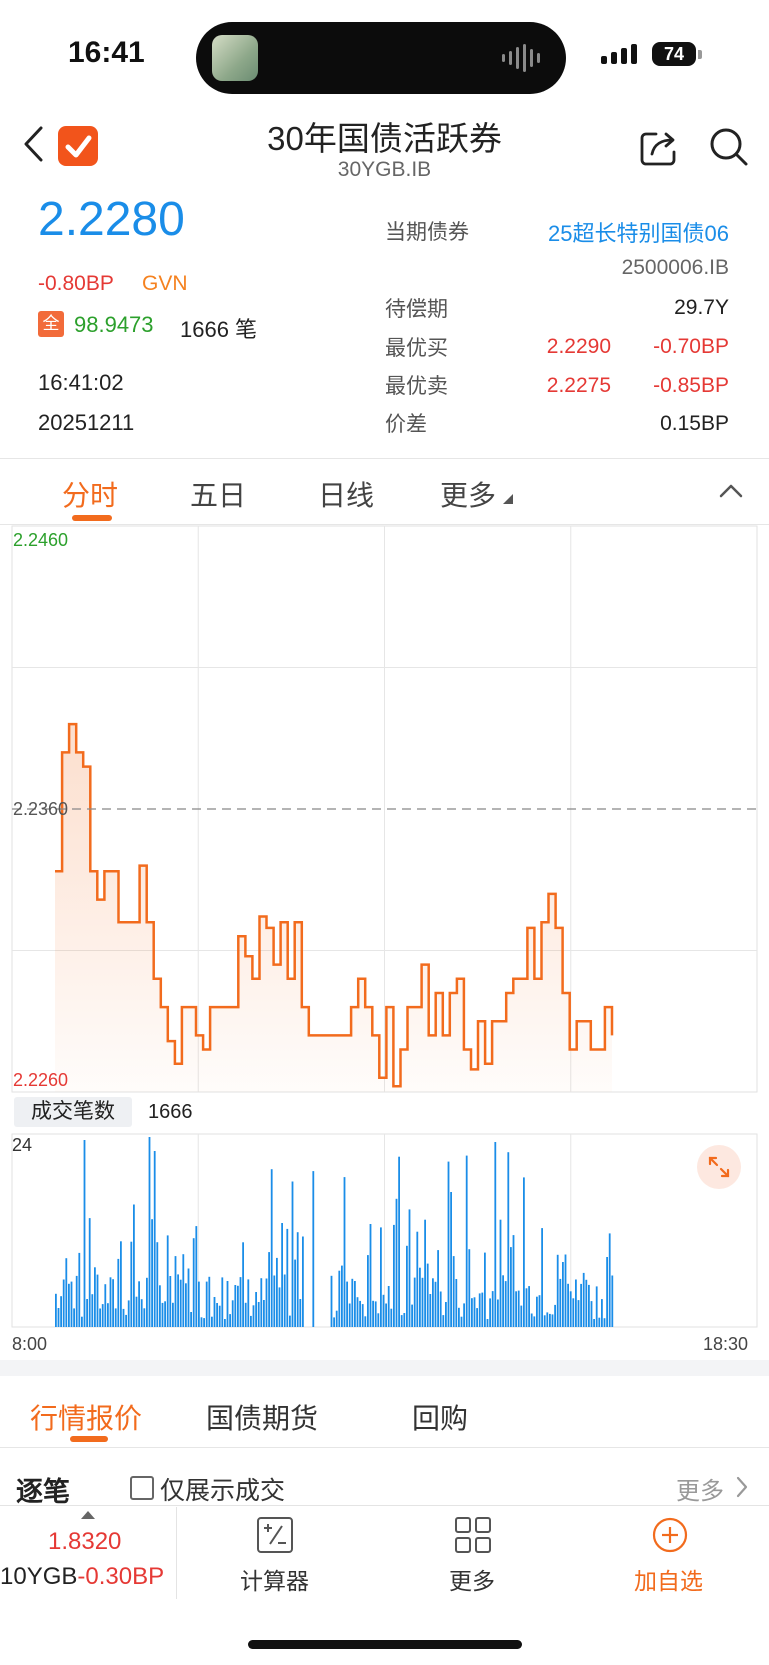  Describe the element at coordinates (88, 1515) in the screenshot. I see `up-triangle-icon` at that location.